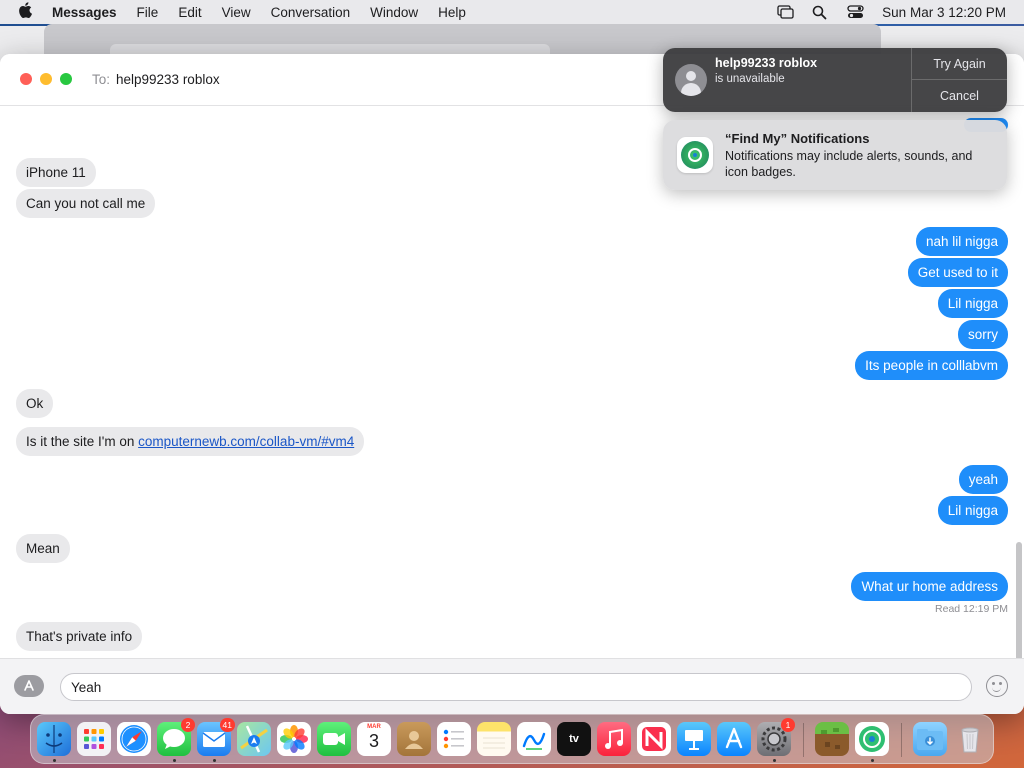 The height and width of the screenshot is (768, 1024). I want to click on minimize-window-button, so click(46, 79).